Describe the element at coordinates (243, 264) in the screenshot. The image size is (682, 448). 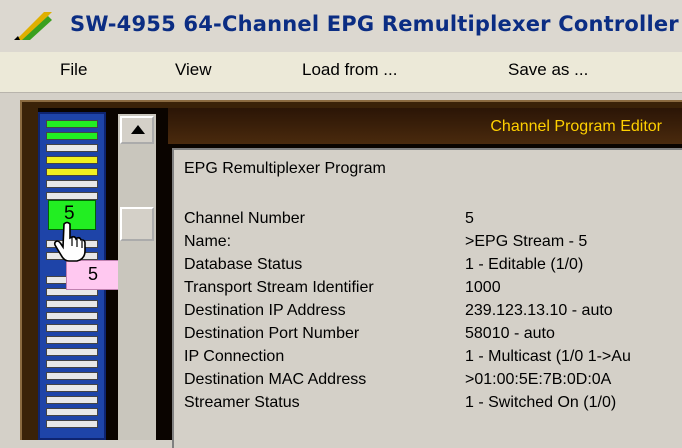
I see `field-label: Database Status` at that location.